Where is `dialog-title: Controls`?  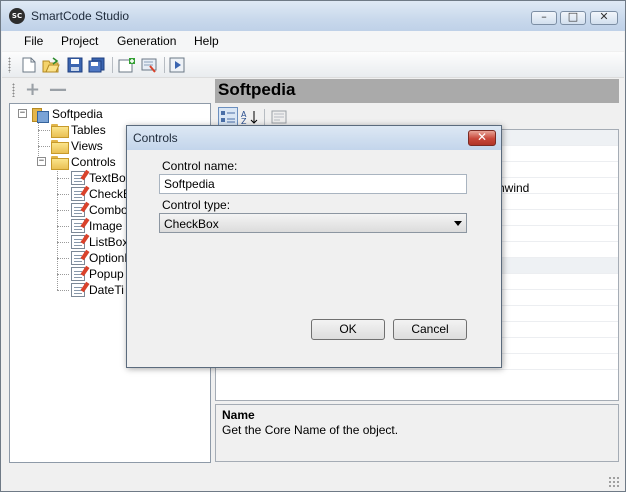
dialog-title: Controls is located at coordinates (155, 138).